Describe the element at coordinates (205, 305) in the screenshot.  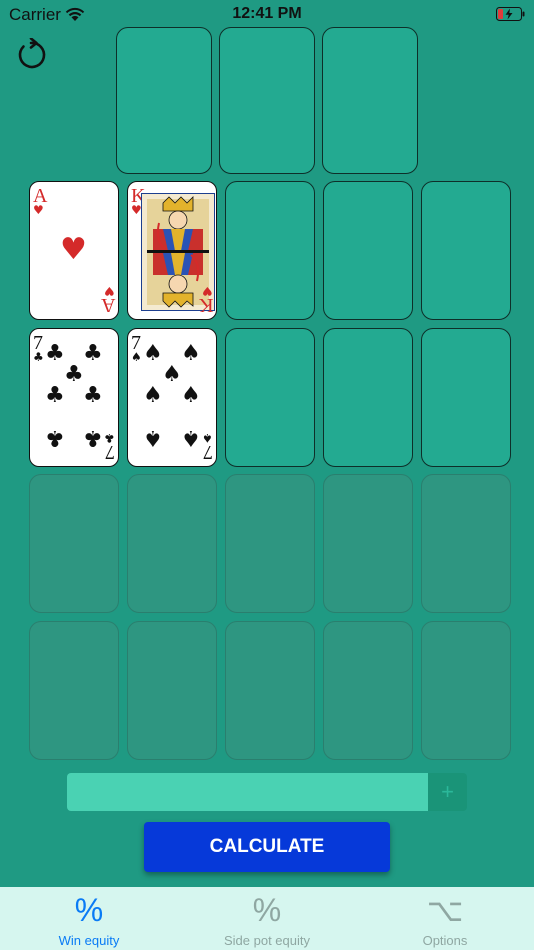
I see `card-rank: K` at that location.